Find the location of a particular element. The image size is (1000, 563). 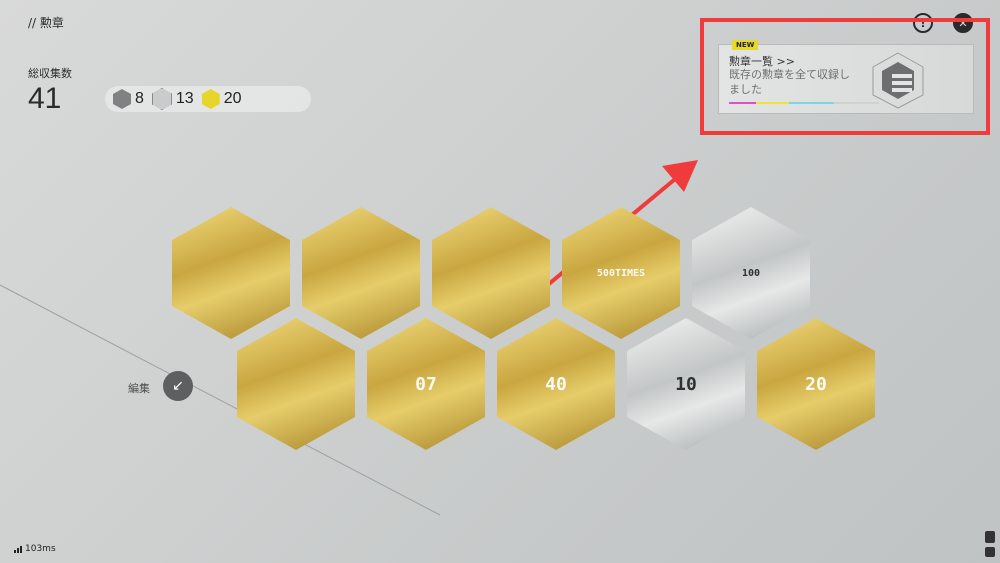

medal-3-emblem is located at coordinates (491, 273).